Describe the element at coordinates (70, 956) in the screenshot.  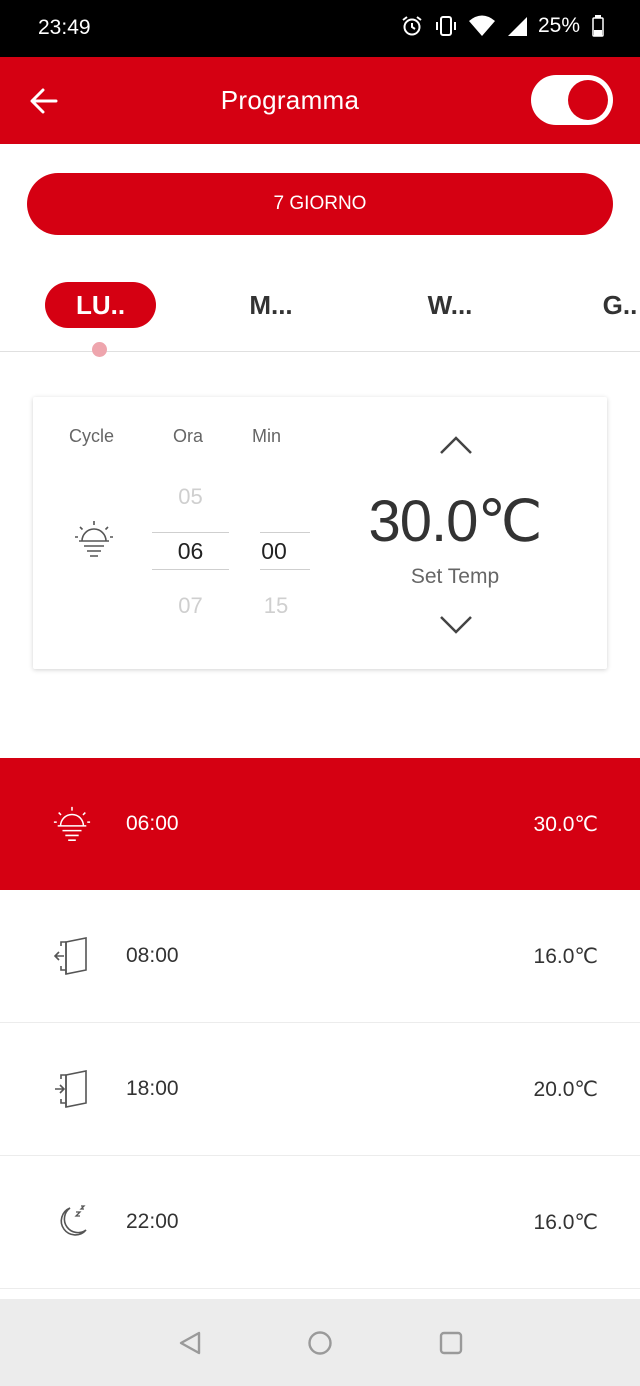
I see `door-exit-icon` at that location.